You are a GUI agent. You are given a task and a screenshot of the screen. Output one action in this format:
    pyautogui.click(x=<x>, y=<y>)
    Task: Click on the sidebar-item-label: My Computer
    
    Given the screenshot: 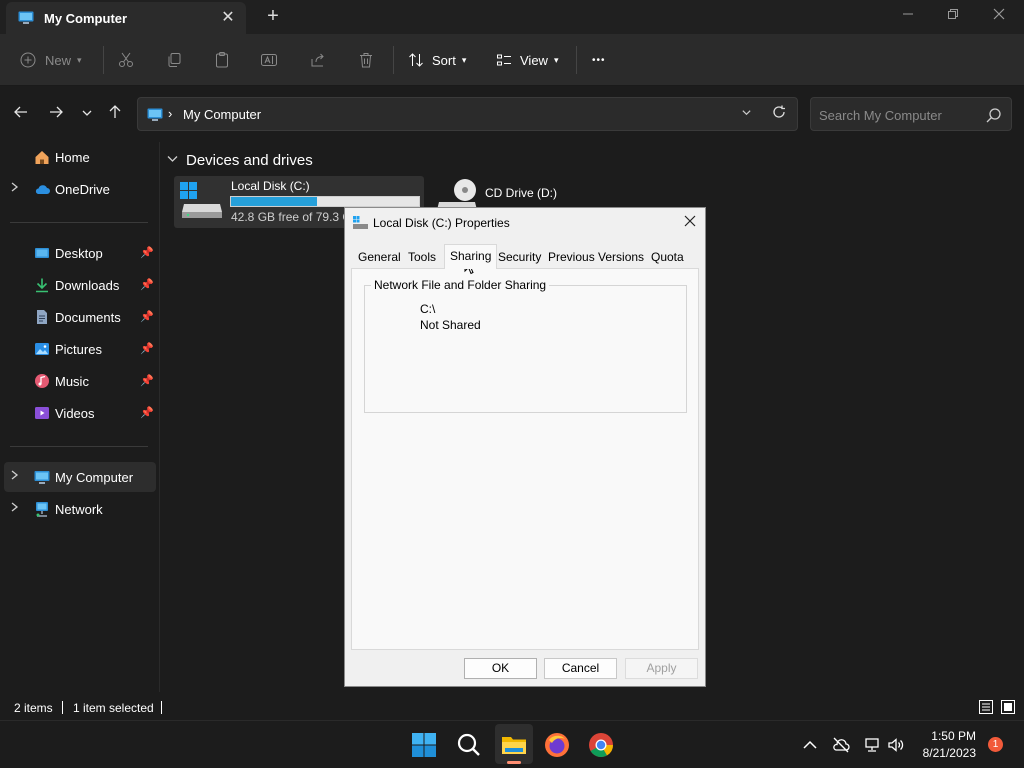 What is the action you would take?
    pyautogui.click(x=94, y=477)
    